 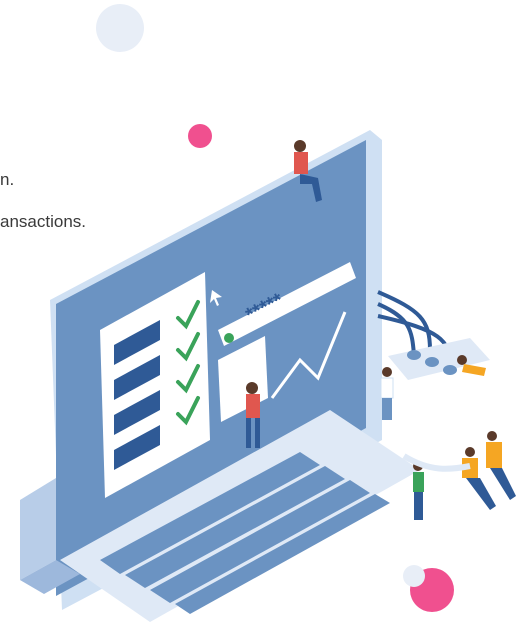 What do you see at coordinates (489, 470) in the screenshot?
I see `people-pulling-cable` at bounding box center [489, 470].